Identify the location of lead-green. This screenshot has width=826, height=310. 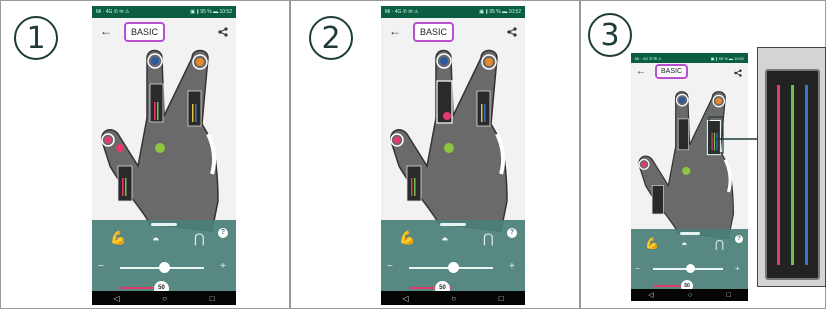
(792, 175).